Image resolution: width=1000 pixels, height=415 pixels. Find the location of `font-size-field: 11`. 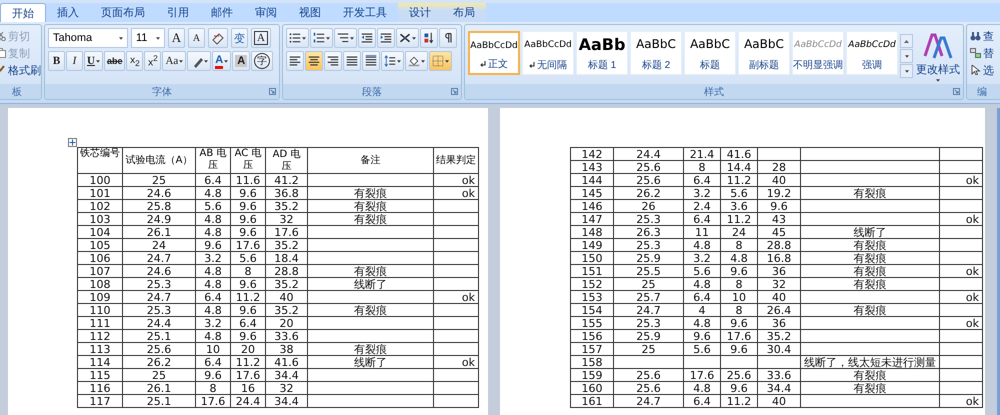

font-size-field: 11 is located at coordinates (148, 38).